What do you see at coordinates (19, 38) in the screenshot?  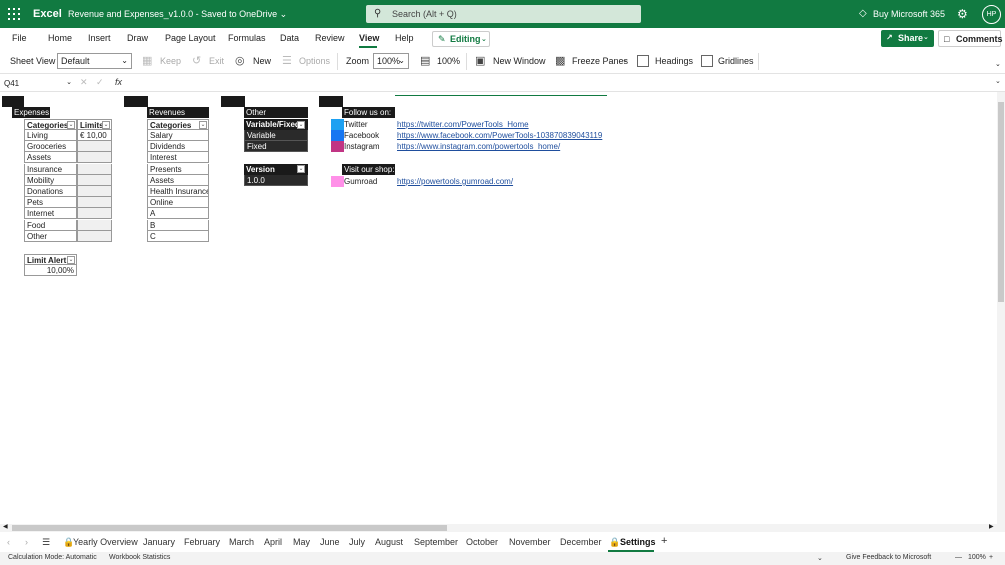 I see `tab-file: File` at bounding box center [19, 38].